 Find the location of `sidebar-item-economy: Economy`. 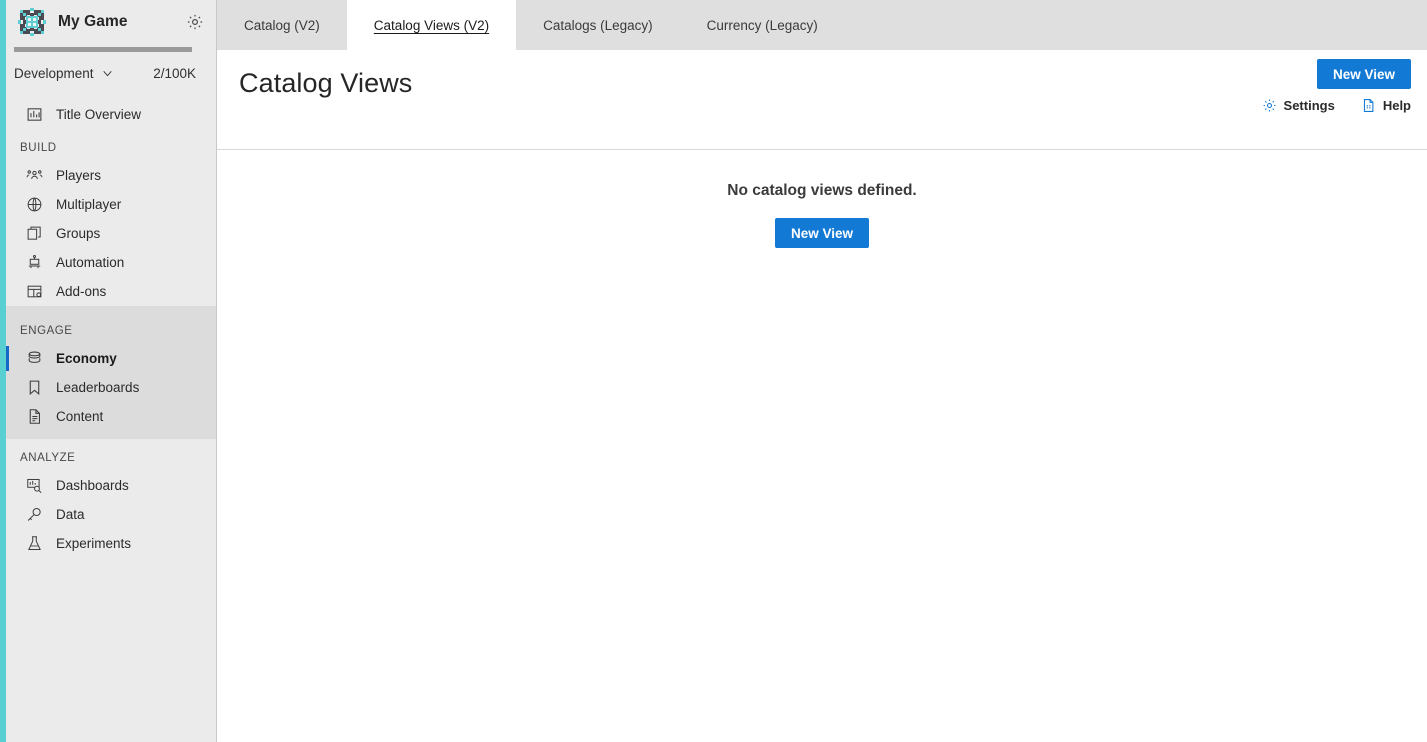

sidebar-item-economy: Economy is located at coordinates (108, 358).